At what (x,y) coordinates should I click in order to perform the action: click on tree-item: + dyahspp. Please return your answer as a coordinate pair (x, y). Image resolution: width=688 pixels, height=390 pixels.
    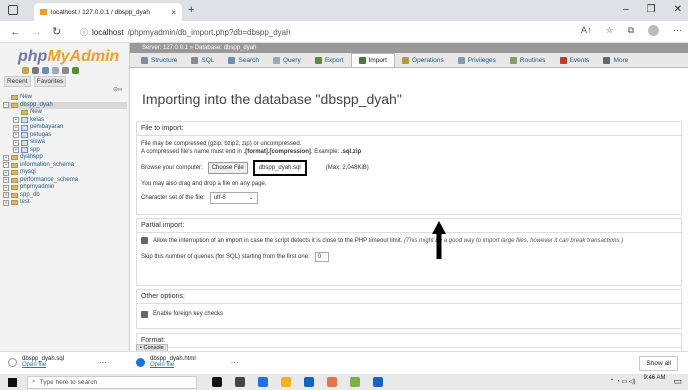
    Looking at the image, I should click on (65, 158).